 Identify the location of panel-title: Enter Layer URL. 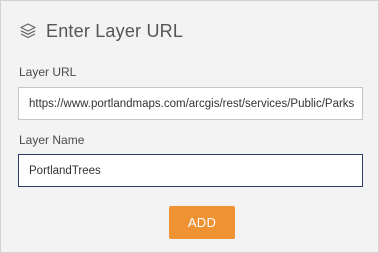
(115, 30).